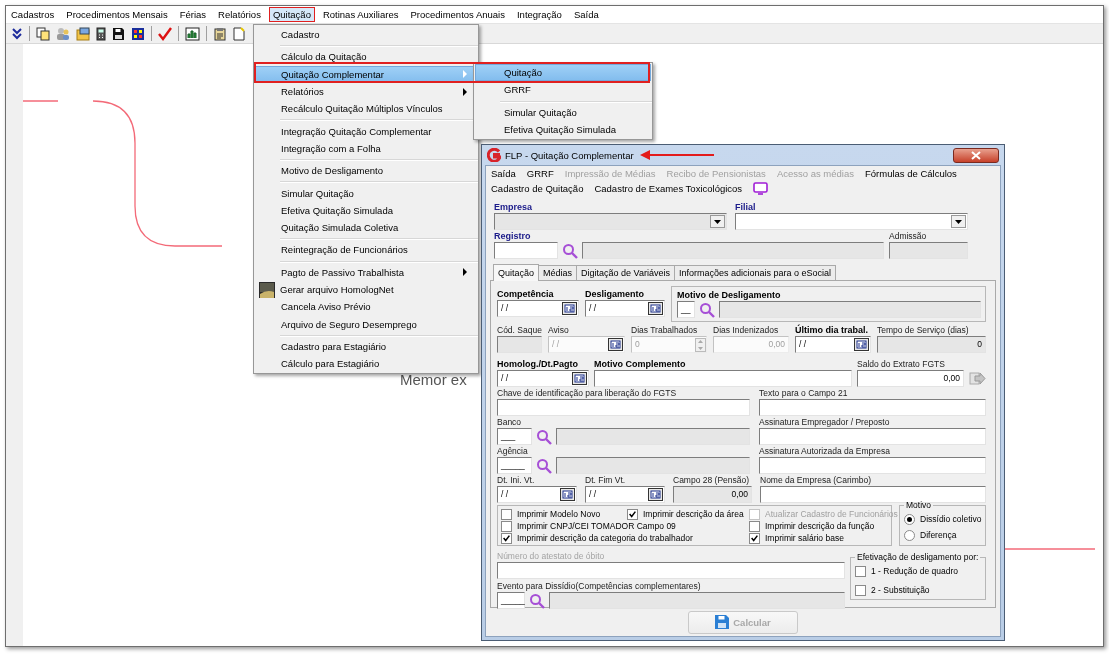 The height and width of the screenshot is (659, 1109). Describe the element at coordinates (596, 526) in the screenshot. I see `checkbox-label: Imprimir CNPJ/CEI TOMADOR Campo 09` at that location.